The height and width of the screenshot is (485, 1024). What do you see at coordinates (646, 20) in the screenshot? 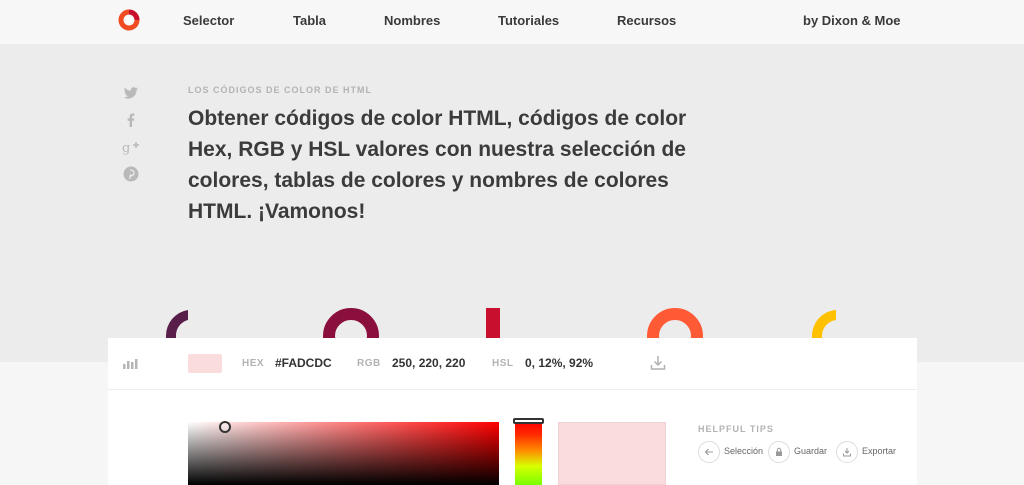
I see `nav-item-recursos: Recursos` at bounding box center [646, 20].